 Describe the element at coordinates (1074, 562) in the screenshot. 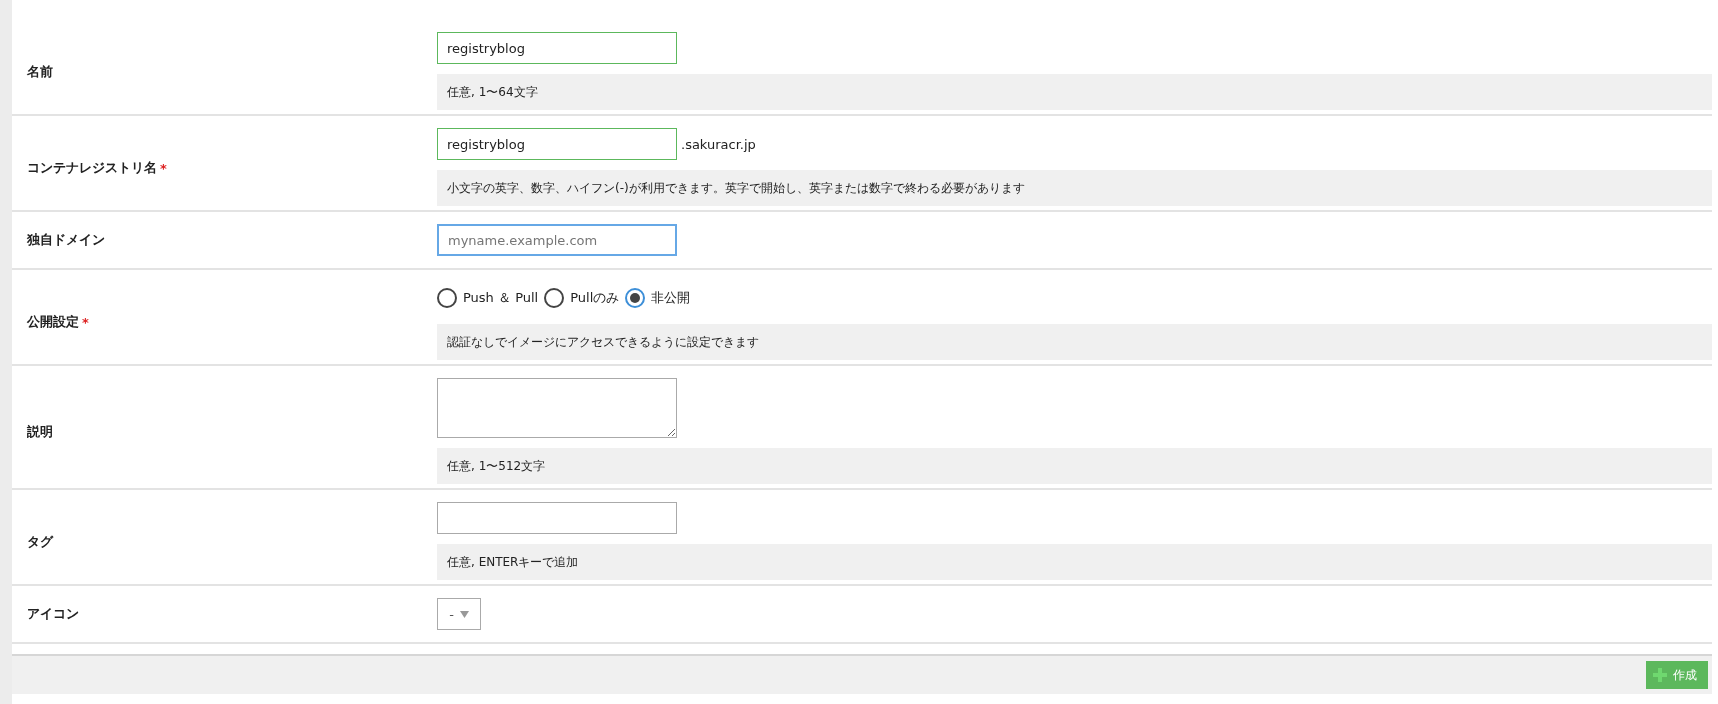

I see `hint-text: 任意, ENTERキーで追加` at that location.